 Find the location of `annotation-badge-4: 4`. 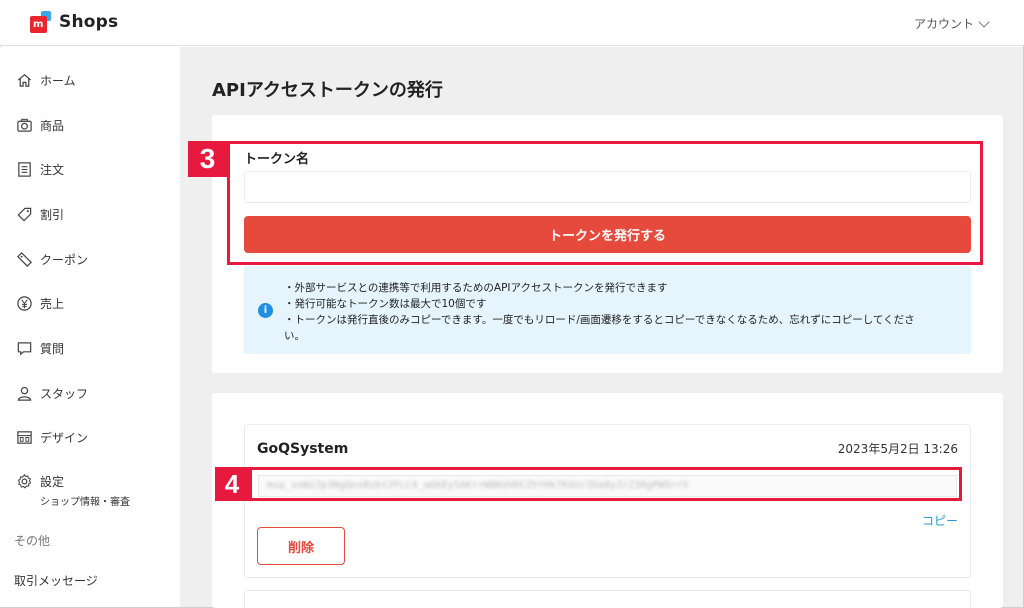

annotation-badge-4: 4 is located at coordinates (232, 484).